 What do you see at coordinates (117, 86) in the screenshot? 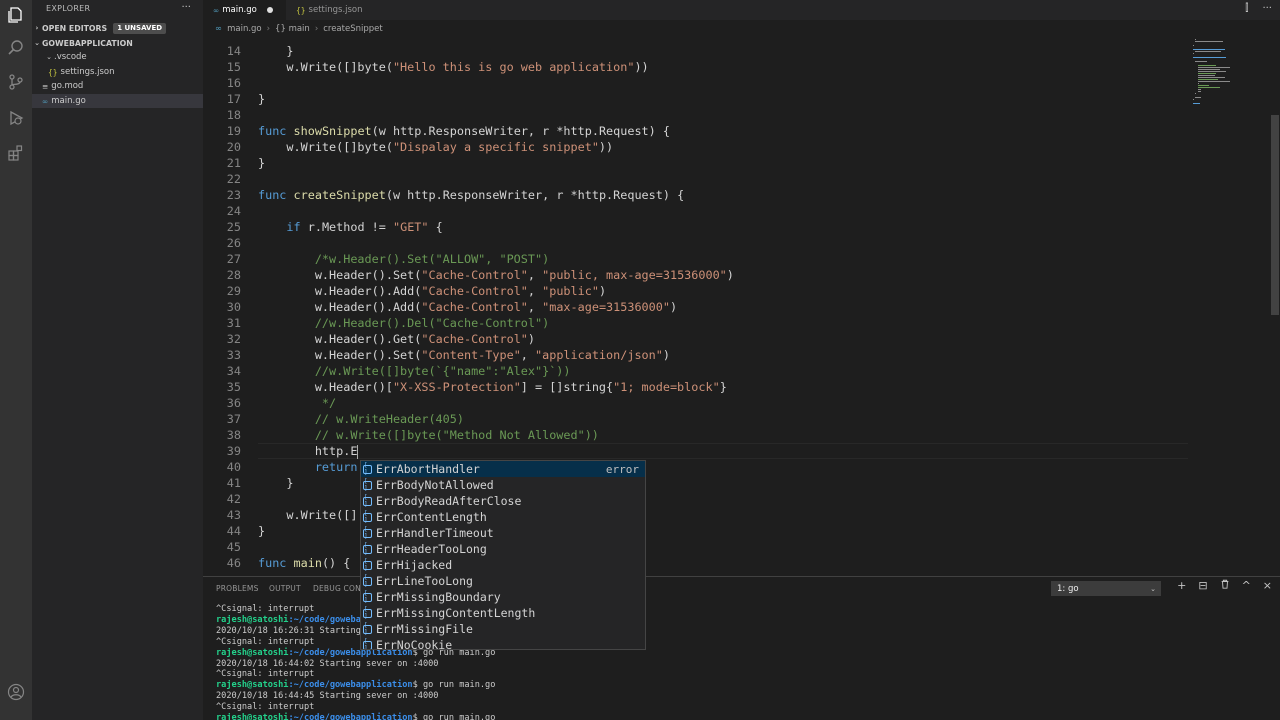
I see `tree-item-go-mod: ≡ go.mod` at bounding box center [117, 86].